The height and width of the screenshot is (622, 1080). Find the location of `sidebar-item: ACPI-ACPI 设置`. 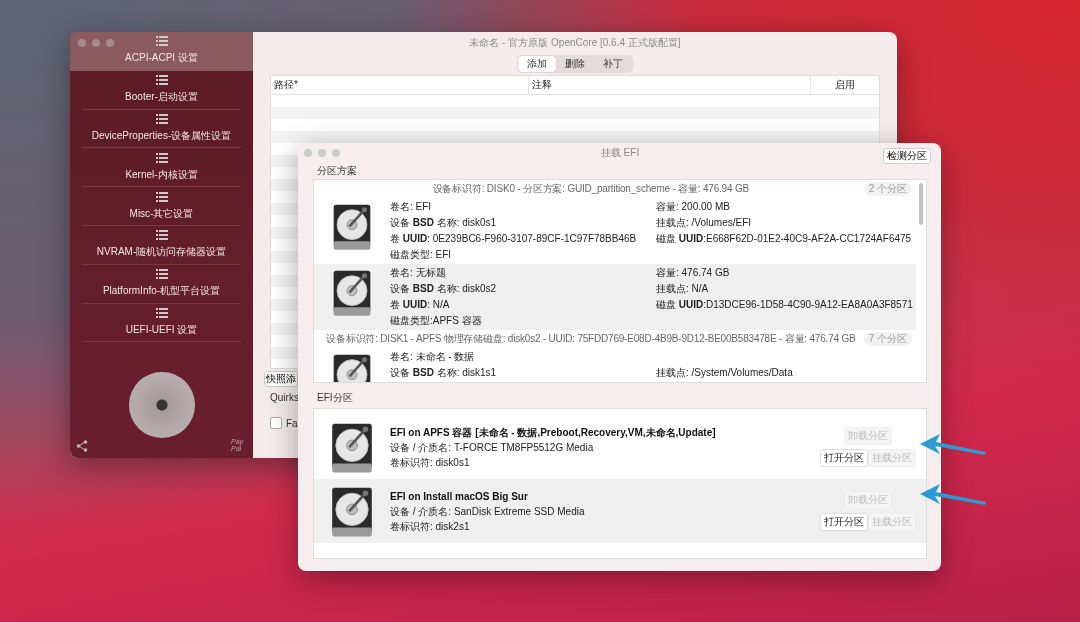

sidebar-item: ACPI-ACPI 设置 is located at coordinates (161, 51).